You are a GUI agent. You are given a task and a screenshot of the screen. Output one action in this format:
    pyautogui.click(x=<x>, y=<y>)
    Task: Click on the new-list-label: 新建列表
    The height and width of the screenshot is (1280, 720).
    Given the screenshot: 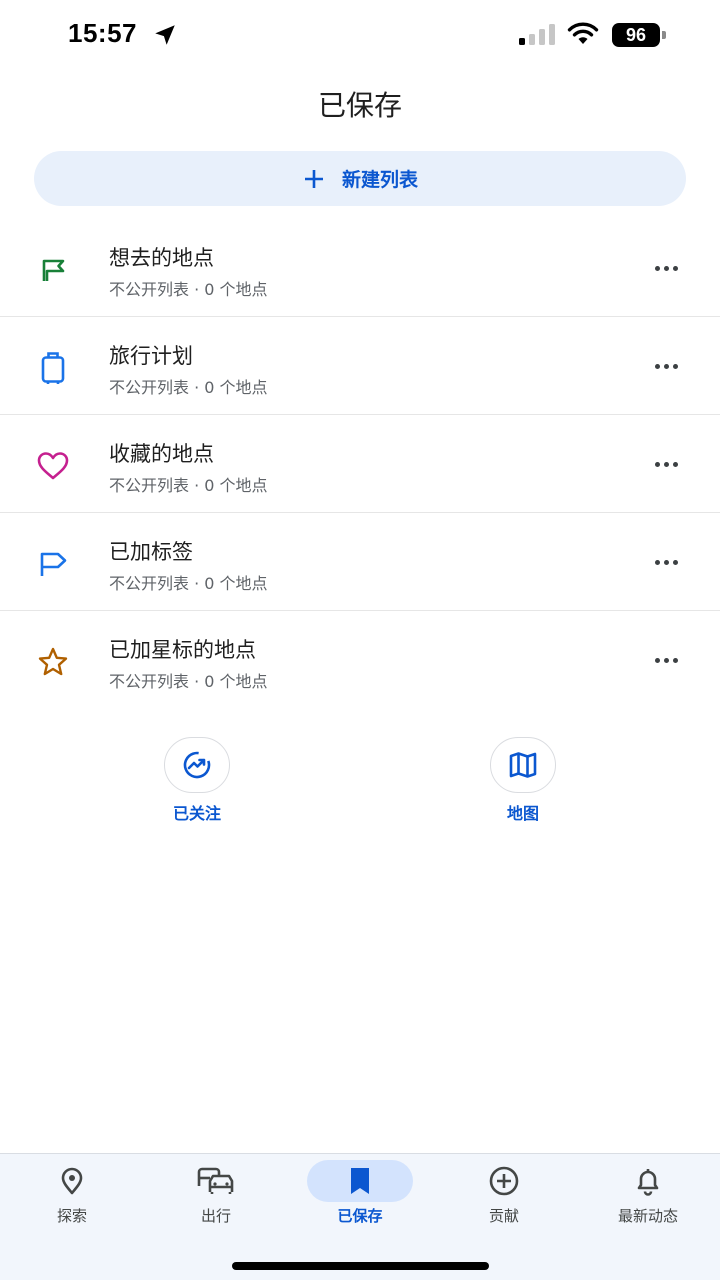 What is the action you would take?
    pyautogui.click(x=379, y=180)
    